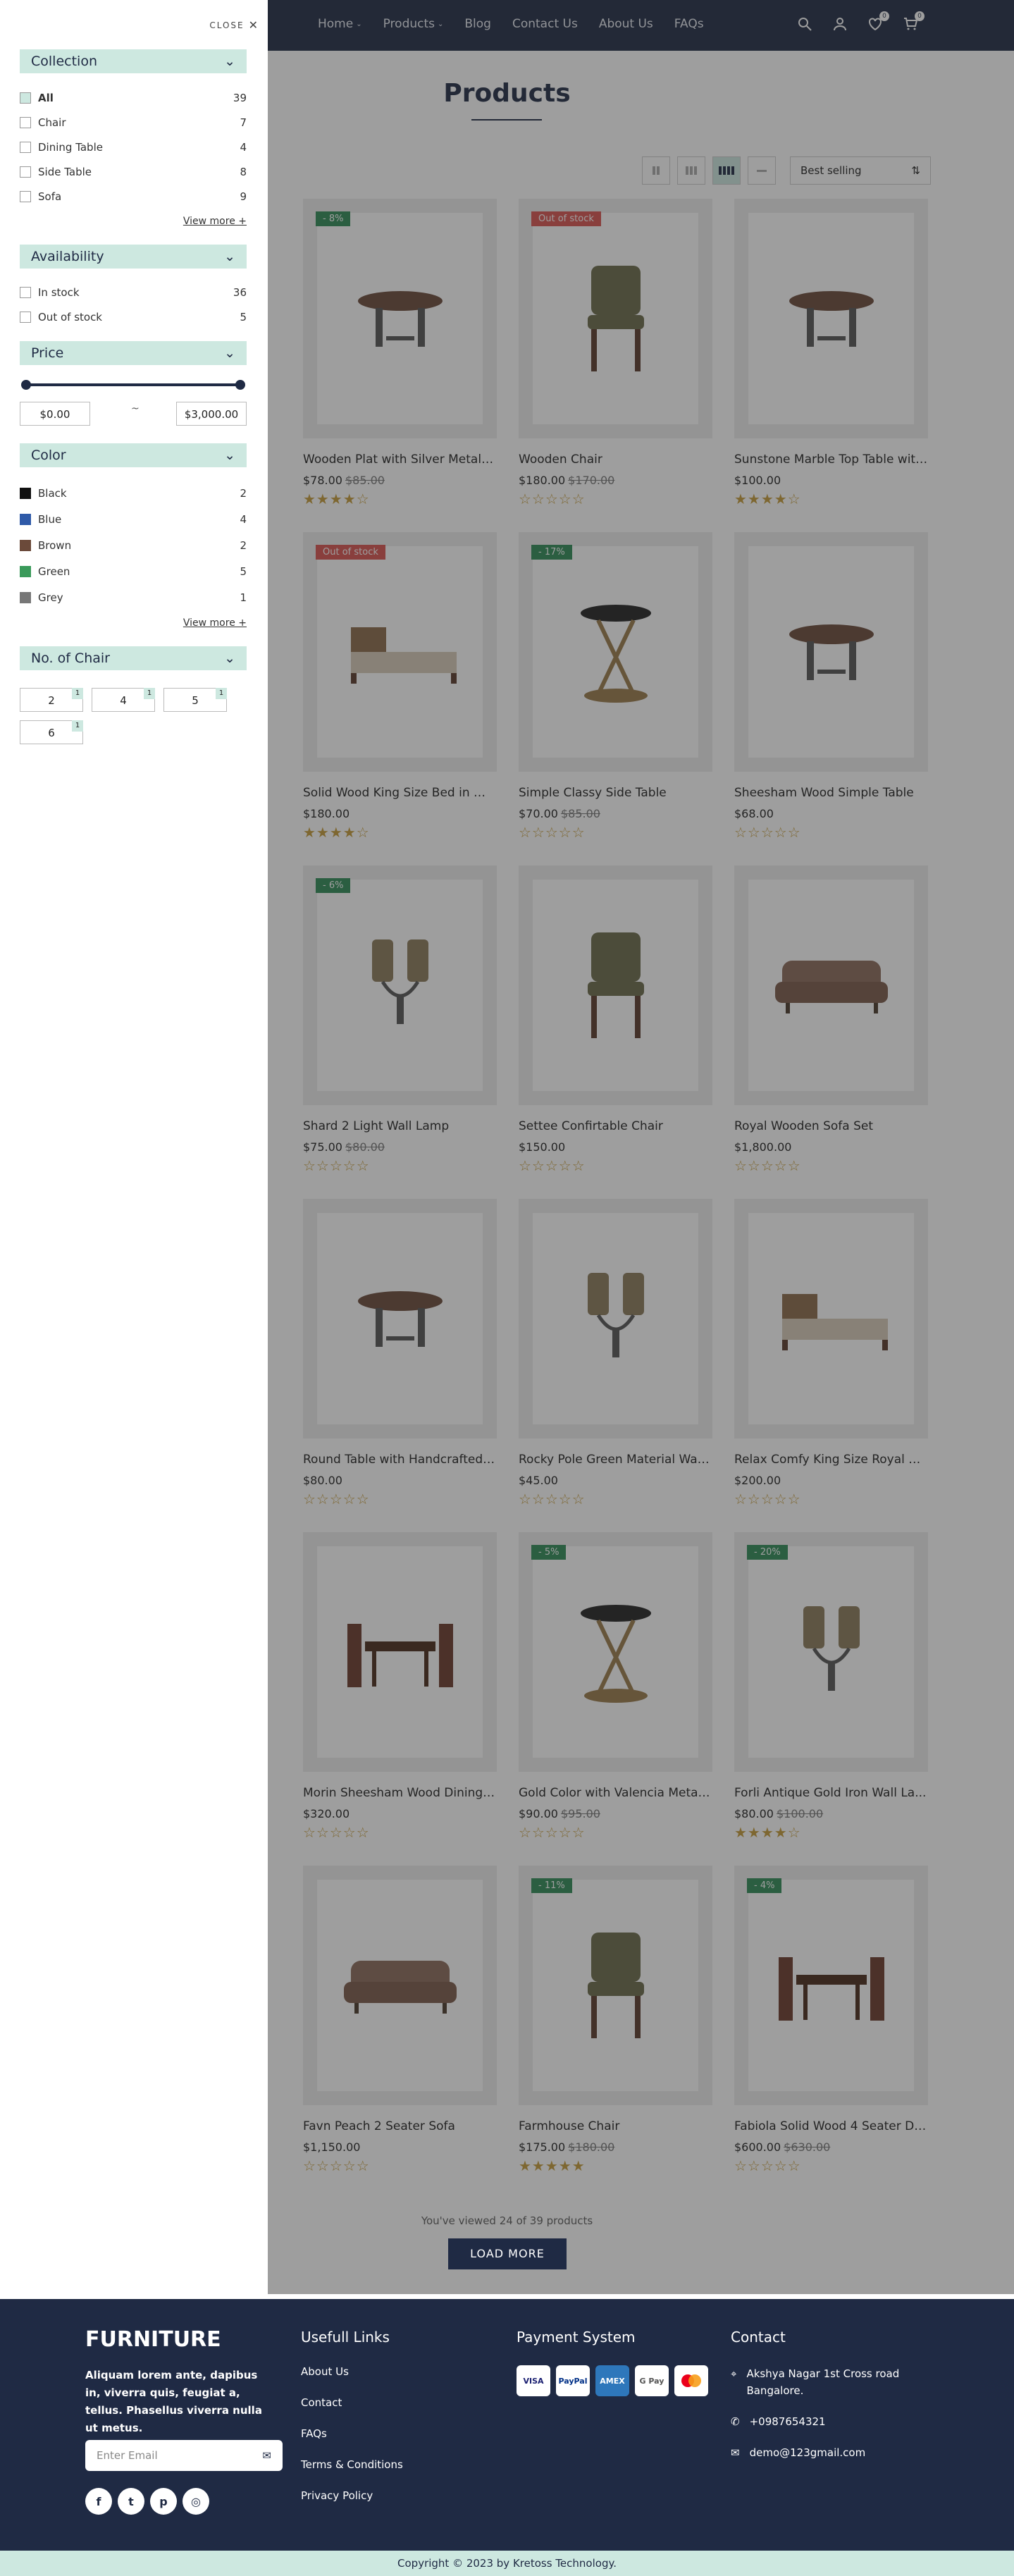 The image size is (1014, 2576). What do you see at coordinates (133, 658) in the screenshot?
I see `chair-filter-header: No. of Chair ⌄` at bounding box center [133, 658].